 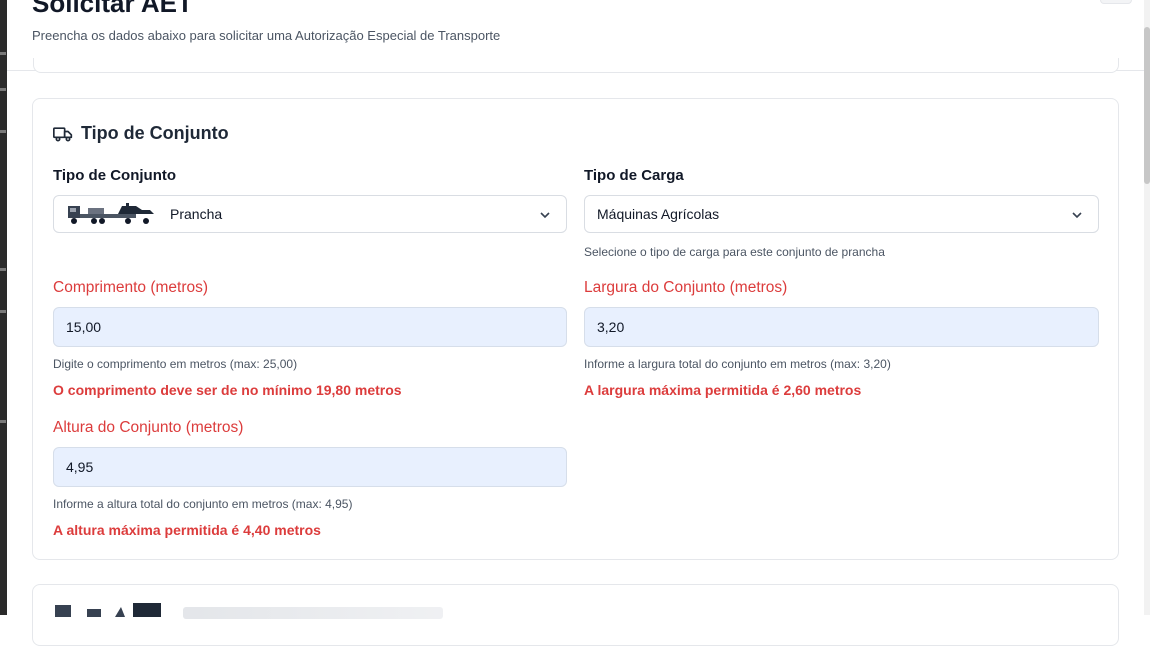 I want to click on tipo-conjunto-select: Prancha, so click(x=310, y=214).